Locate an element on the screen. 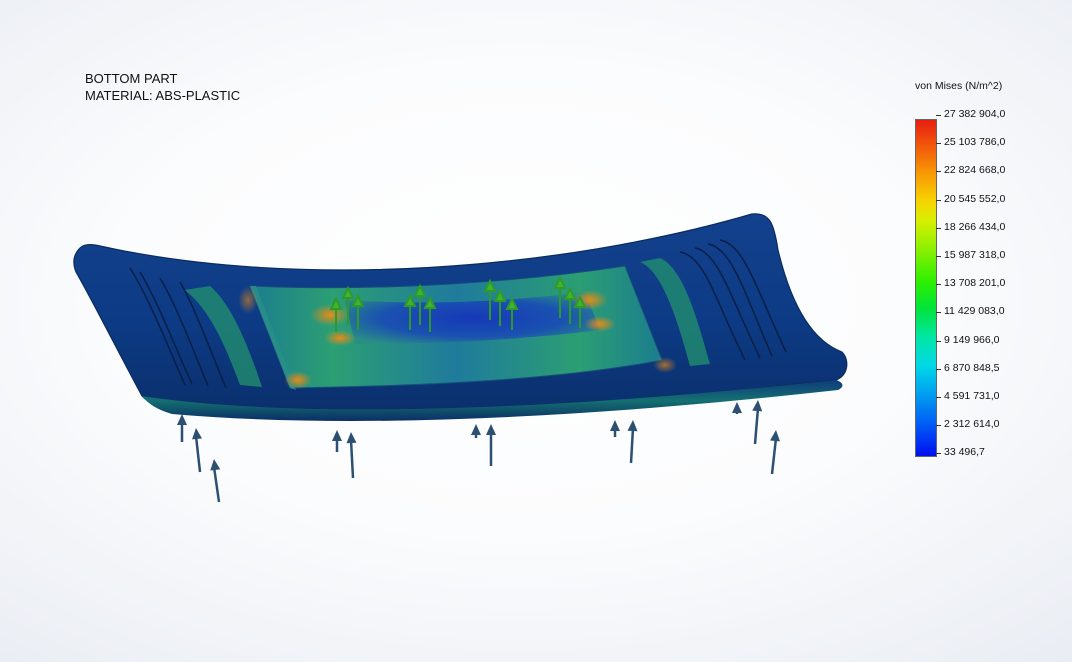  legend-value: 4 591 731,0 is located at coordinates (972, 396).